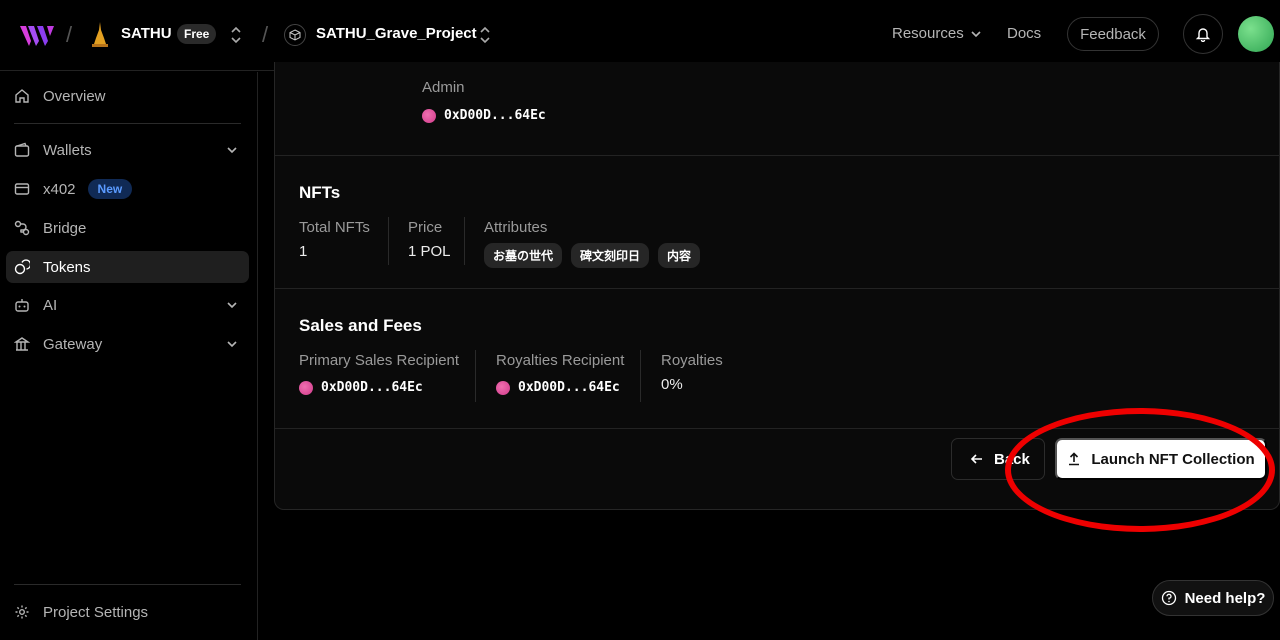 Image resolution: width=1280 pixels, height=640 pixels. Describe the element at coordinates (100, 34) in the screenshot. I see `team-pagoda-icon` at that location.